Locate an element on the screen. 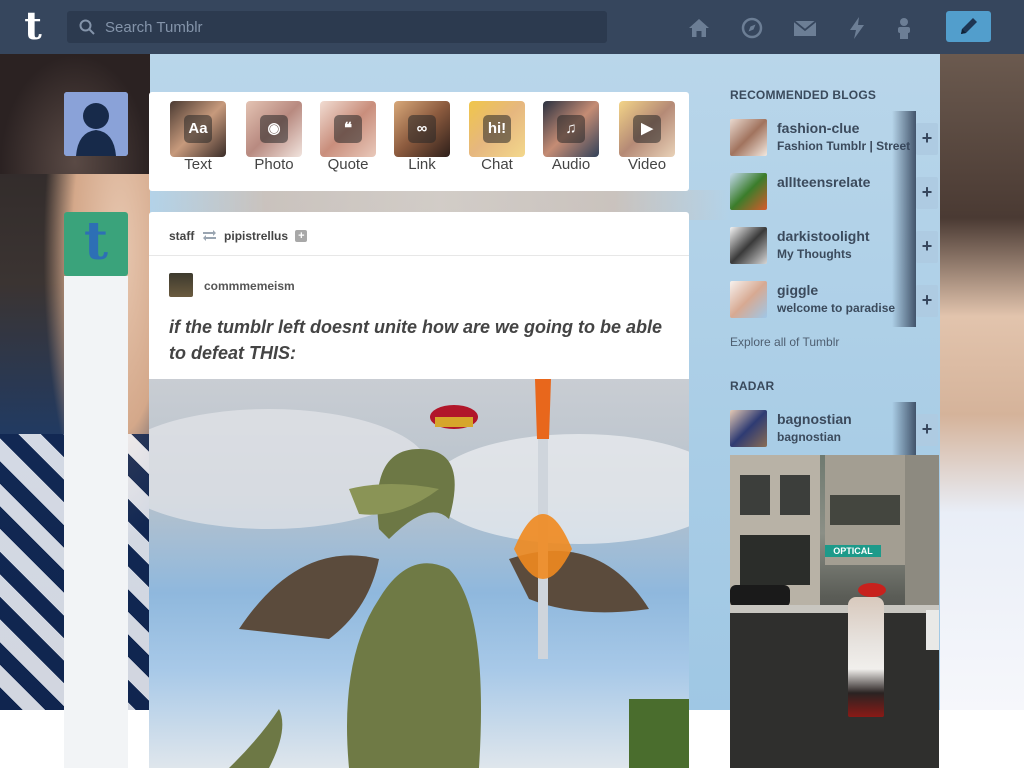 This screenshot has width=1024, height=768. background-photo-right is located at coordinates (982, 382).